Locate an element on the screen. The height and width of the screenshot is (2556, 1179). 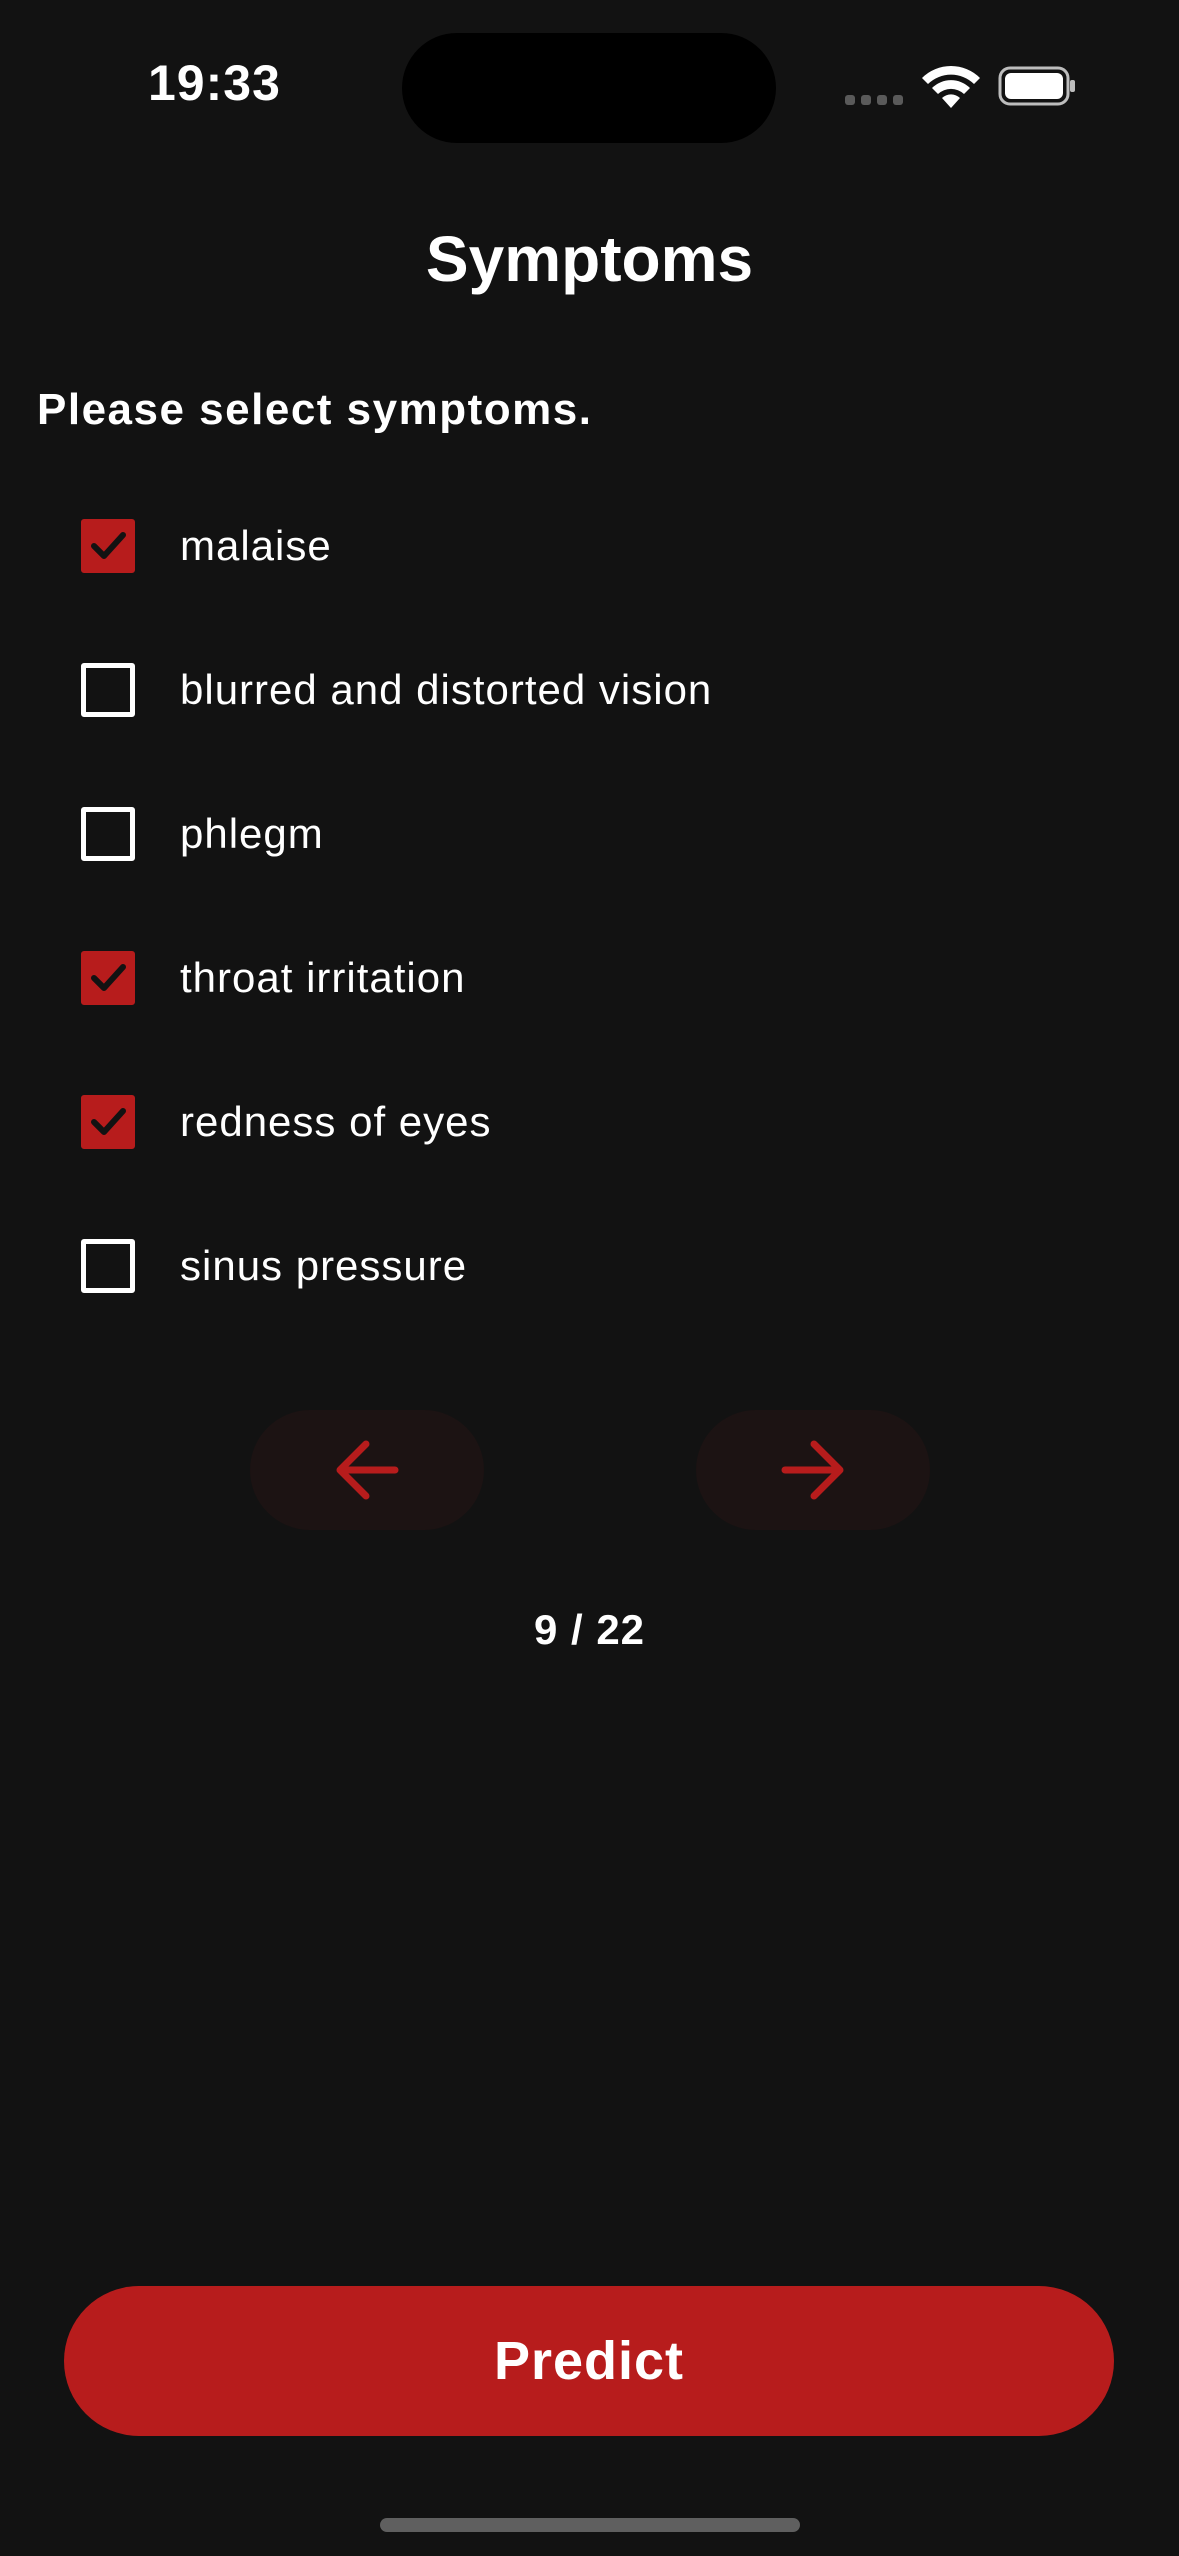
next-page-button is located at coordinates (813, 1470).